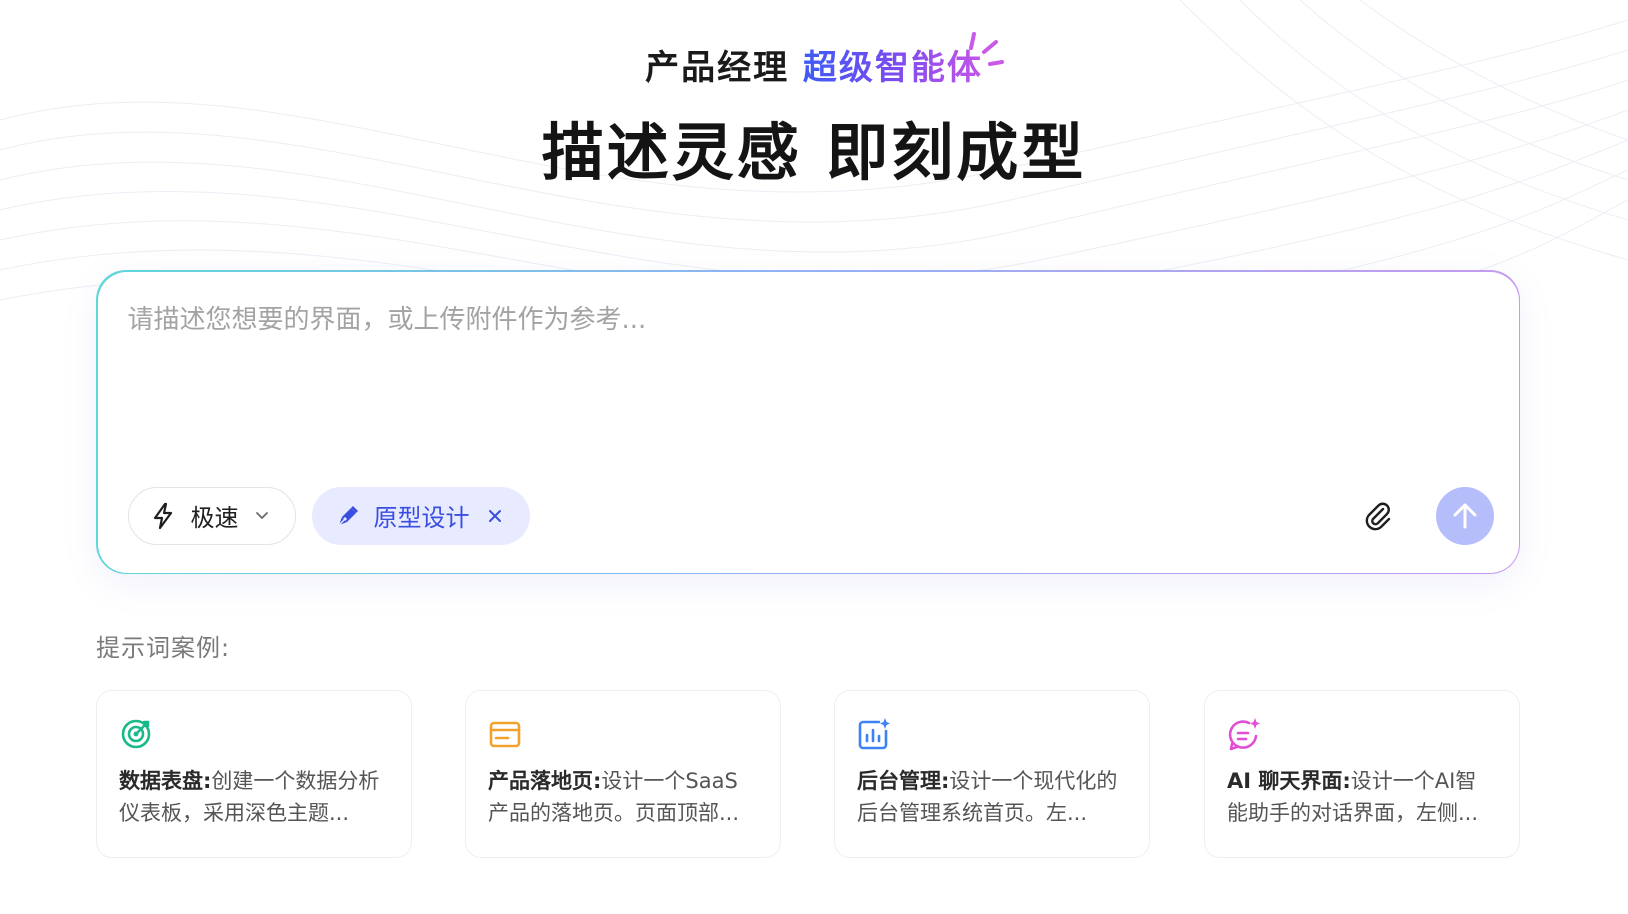 The width and height of the screenshot is (1628, 914). Describe the element at coordinates (163, 648) in the screenshot. I see `examples-label: 提示词案例:` at that location.